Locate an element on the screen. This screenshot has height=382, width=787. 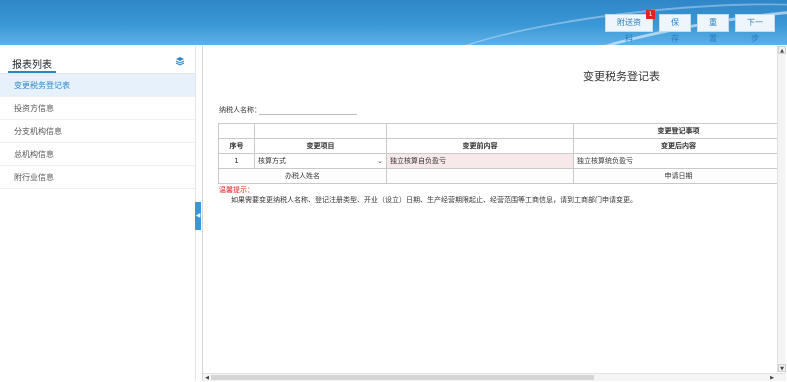
attach-count-badge: 1 is located at coordinates (650, 14).